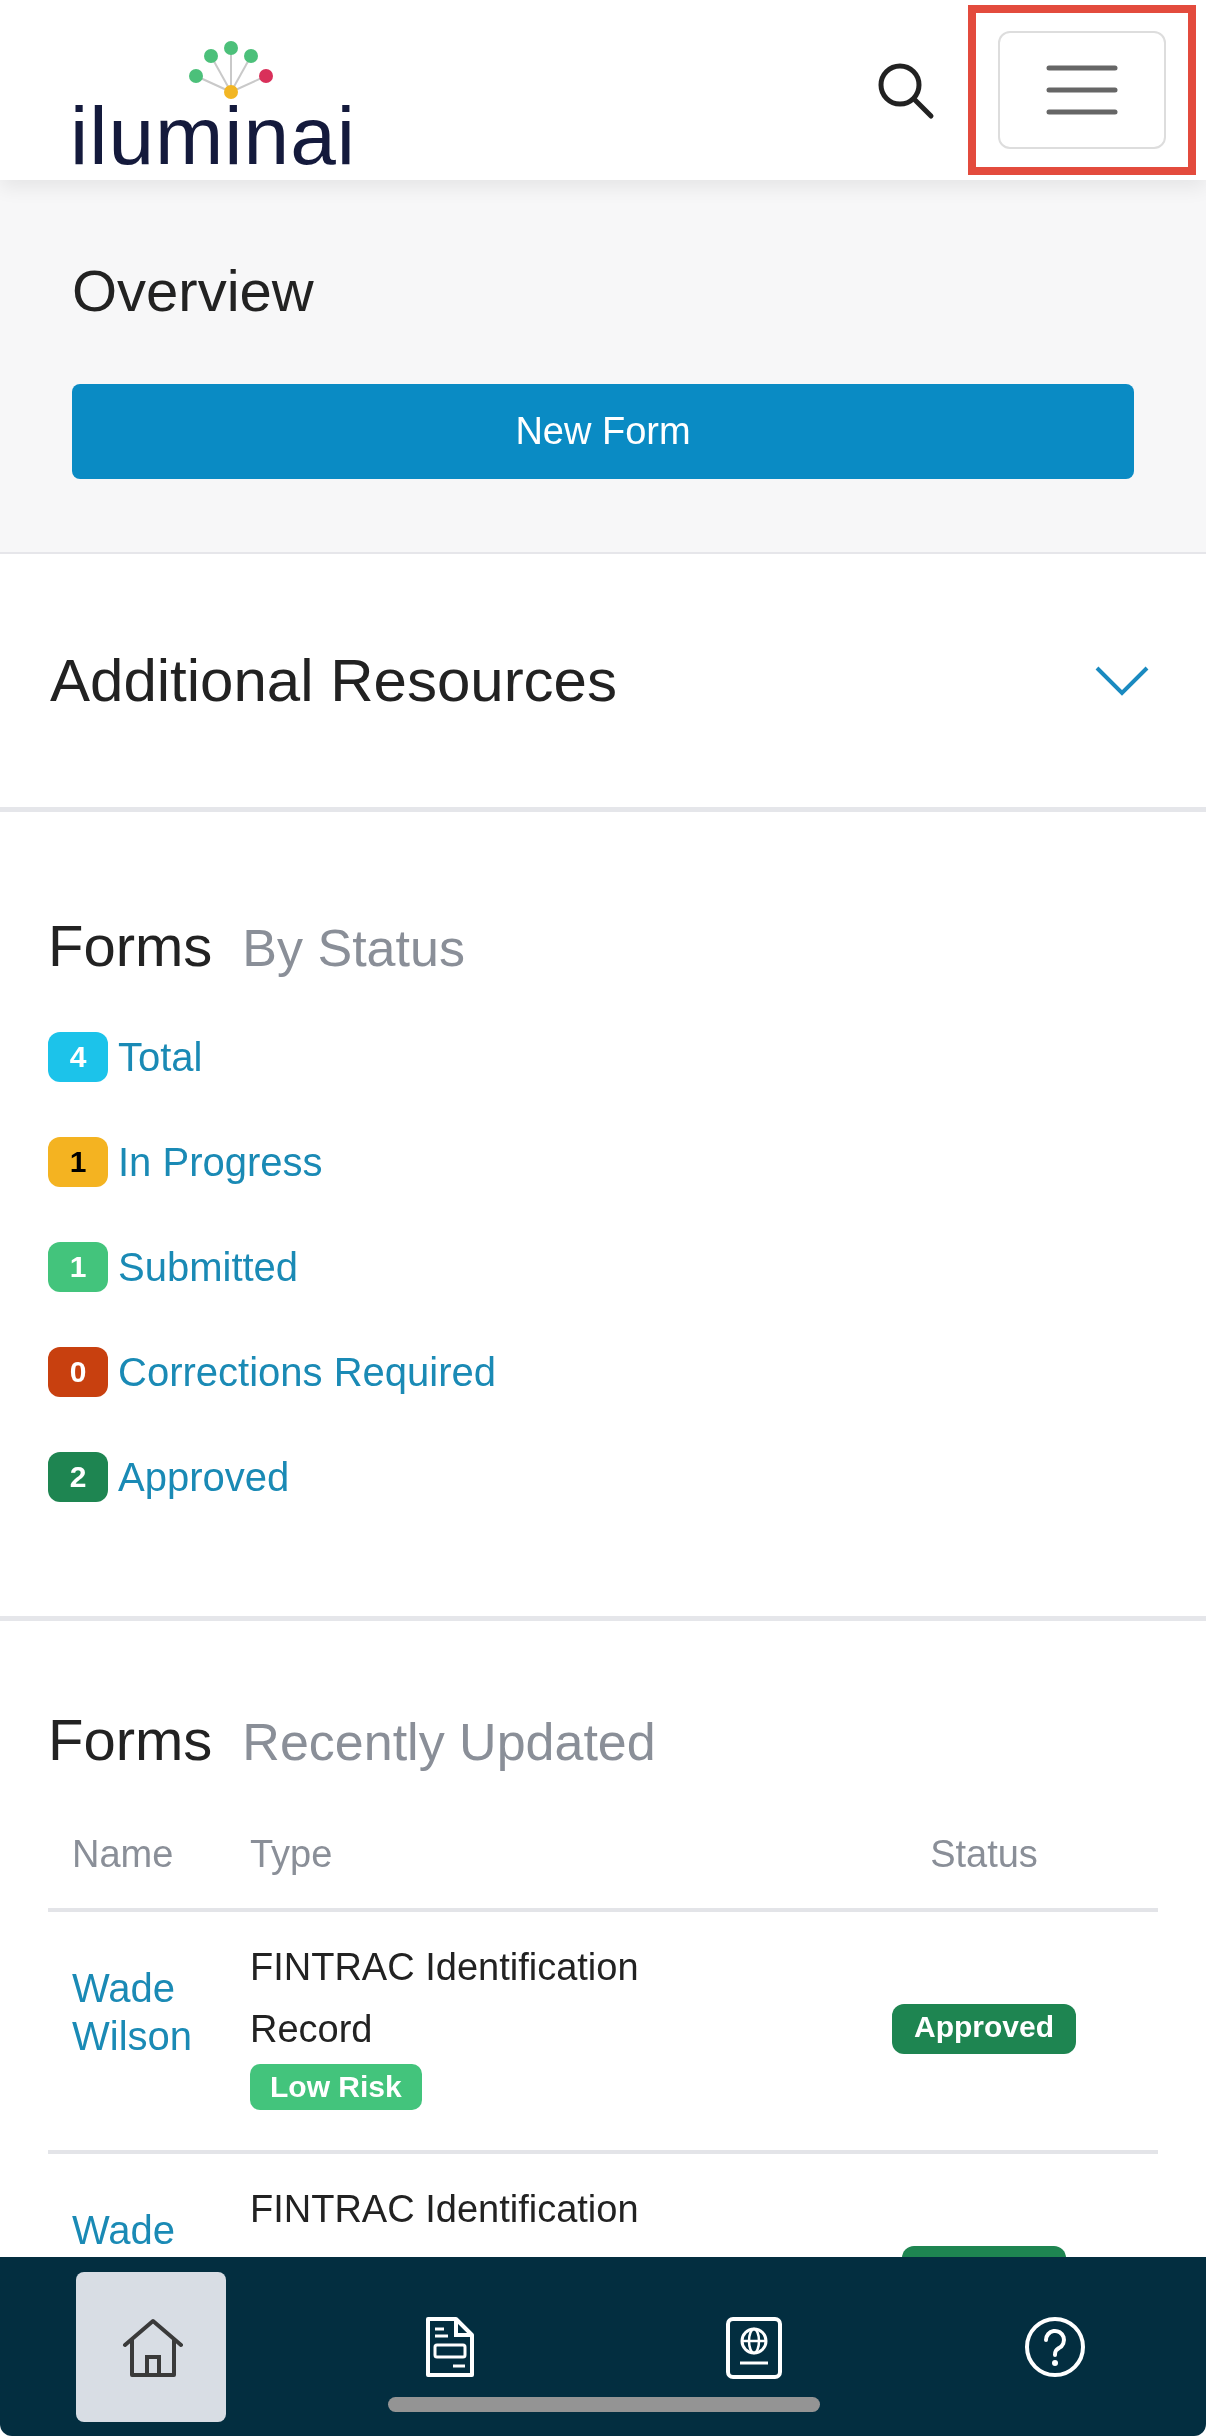 The height and width of the screenshot is (2436, 1206). What do you see at coordinates (78, 1477) in the screenshot?
I see `count-badge: 2` at bounding box center [78, 1477].